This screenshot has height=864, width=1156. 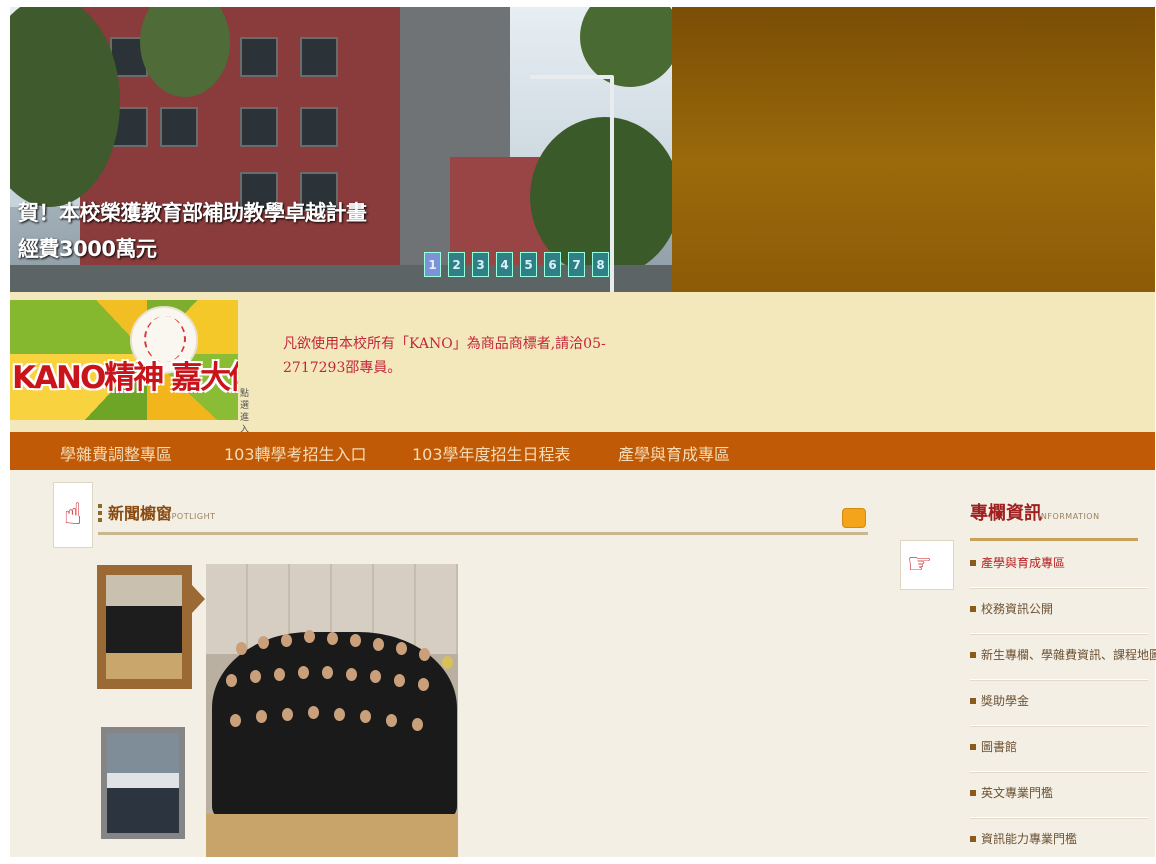 I want to click on banner-caption: 賀！本校榮獲教育部補助教學卓越計畫 經費3000萬元, so click(x=192, y=231).